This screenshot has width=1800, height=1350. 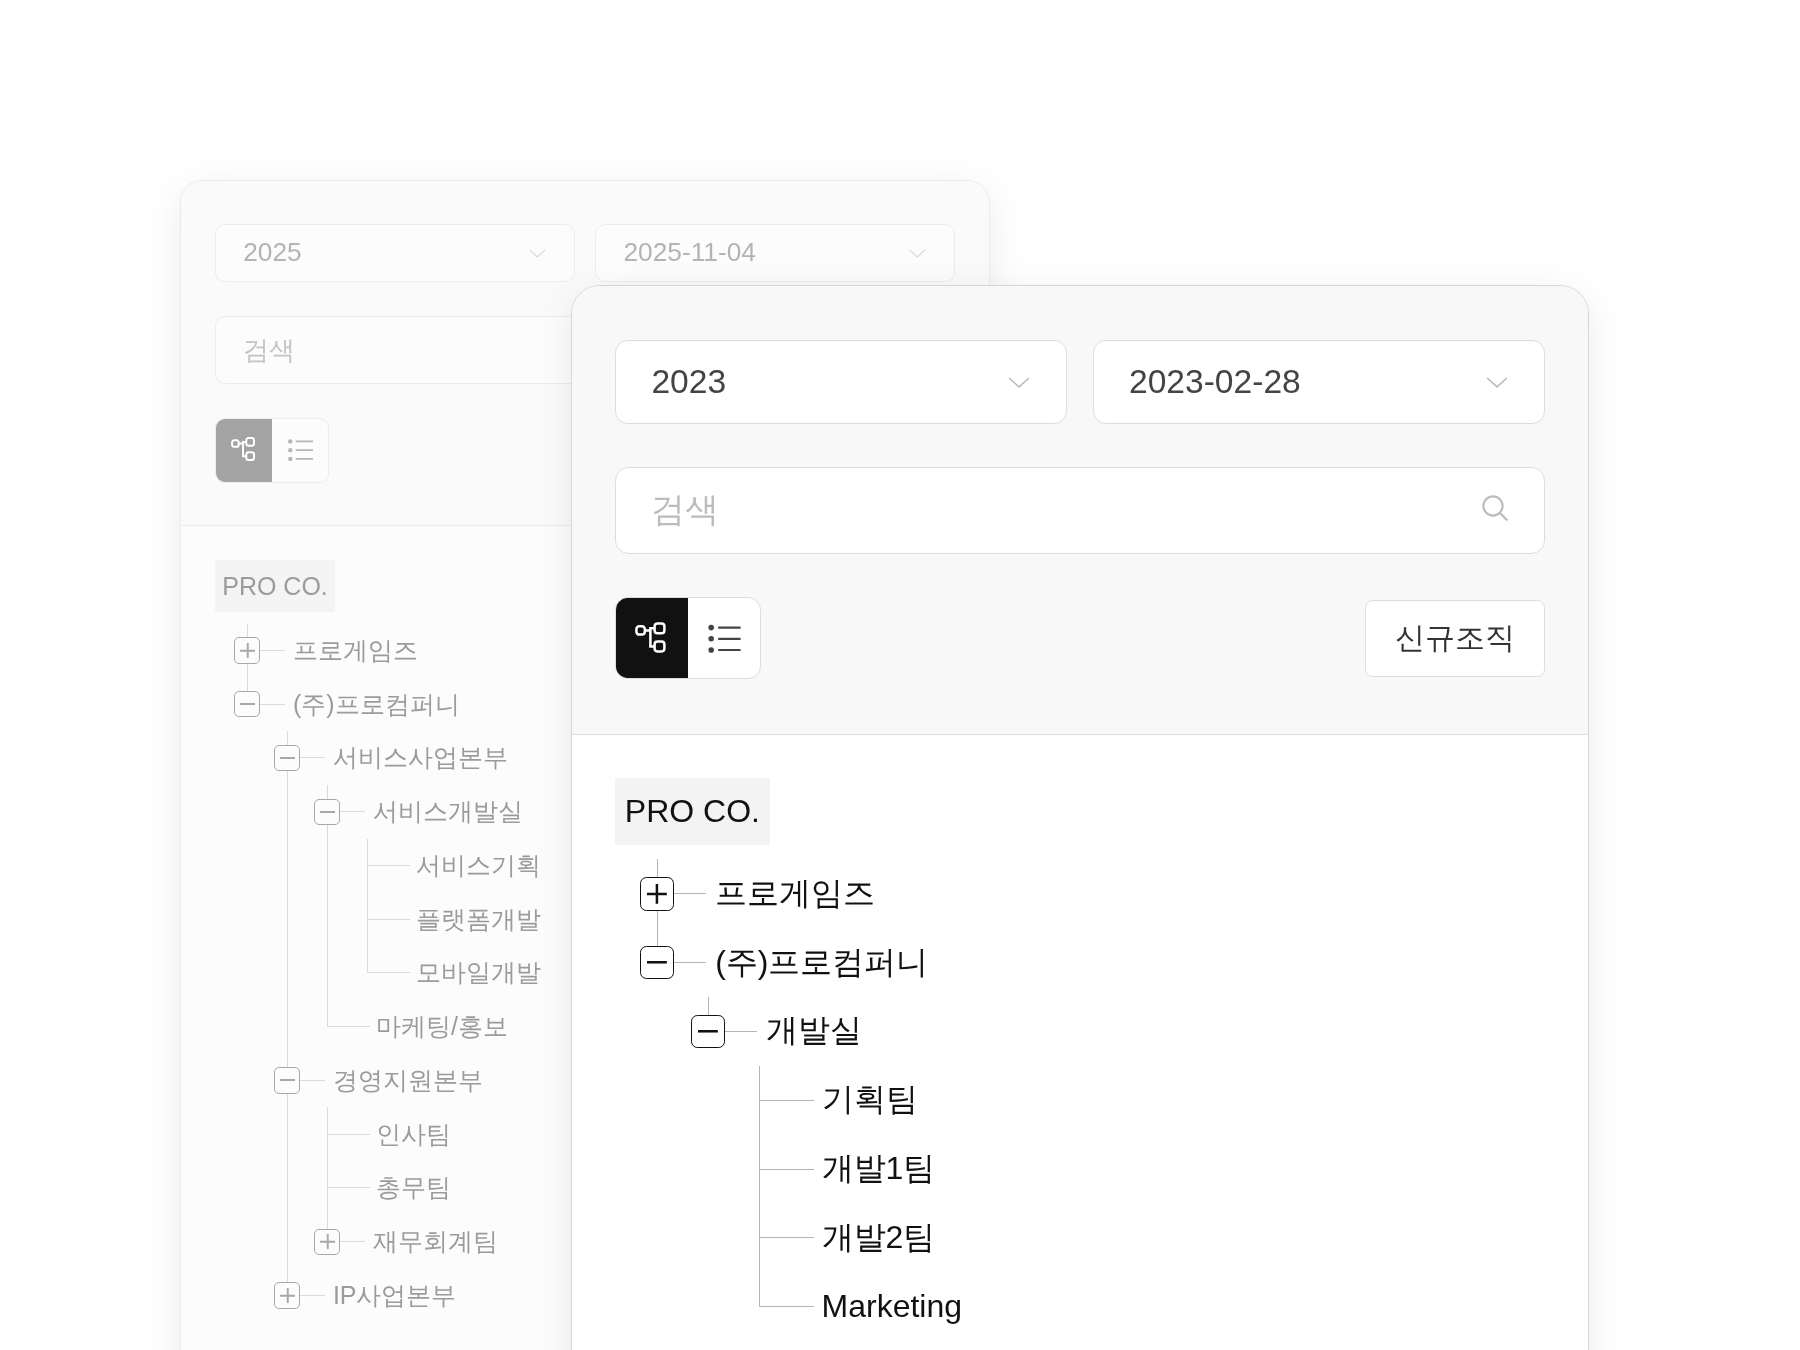 What do you see at coordinates (413, 1188) in the screenshot?
I see `org-unit-label: 총무팀` at bounding box center [413, 1188].